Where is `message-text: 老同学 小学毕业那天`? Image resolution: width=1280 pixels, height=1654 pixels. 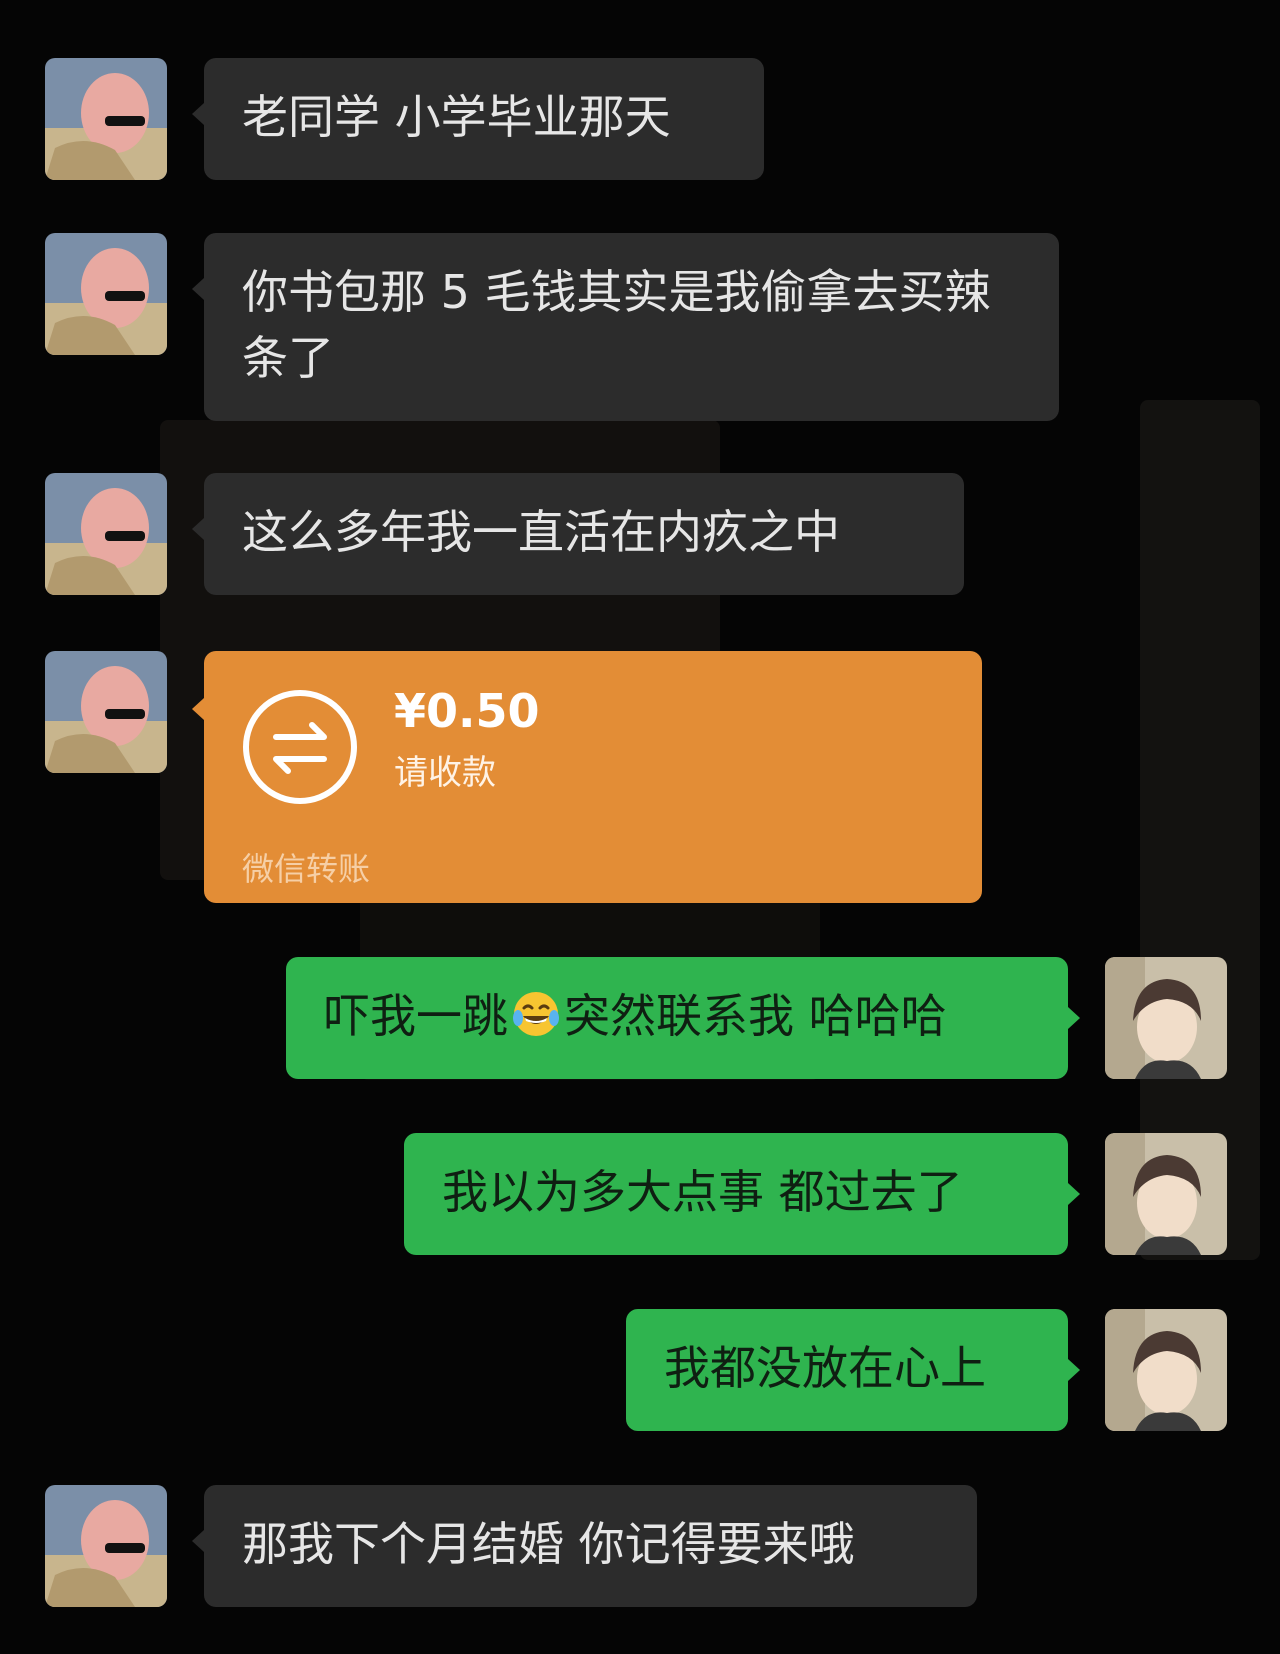 message-text: 老同学 小学毕业那天 is located at coordinates (456, 117).